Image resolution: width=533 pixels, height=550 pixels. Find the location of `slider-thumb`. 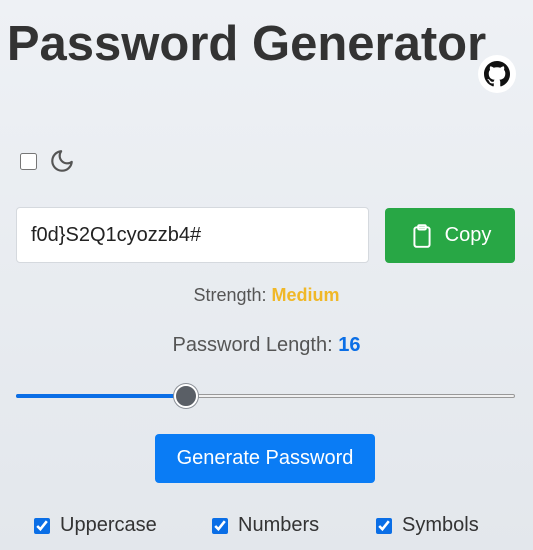

slider-thumb is located at coordinates (186, 396).